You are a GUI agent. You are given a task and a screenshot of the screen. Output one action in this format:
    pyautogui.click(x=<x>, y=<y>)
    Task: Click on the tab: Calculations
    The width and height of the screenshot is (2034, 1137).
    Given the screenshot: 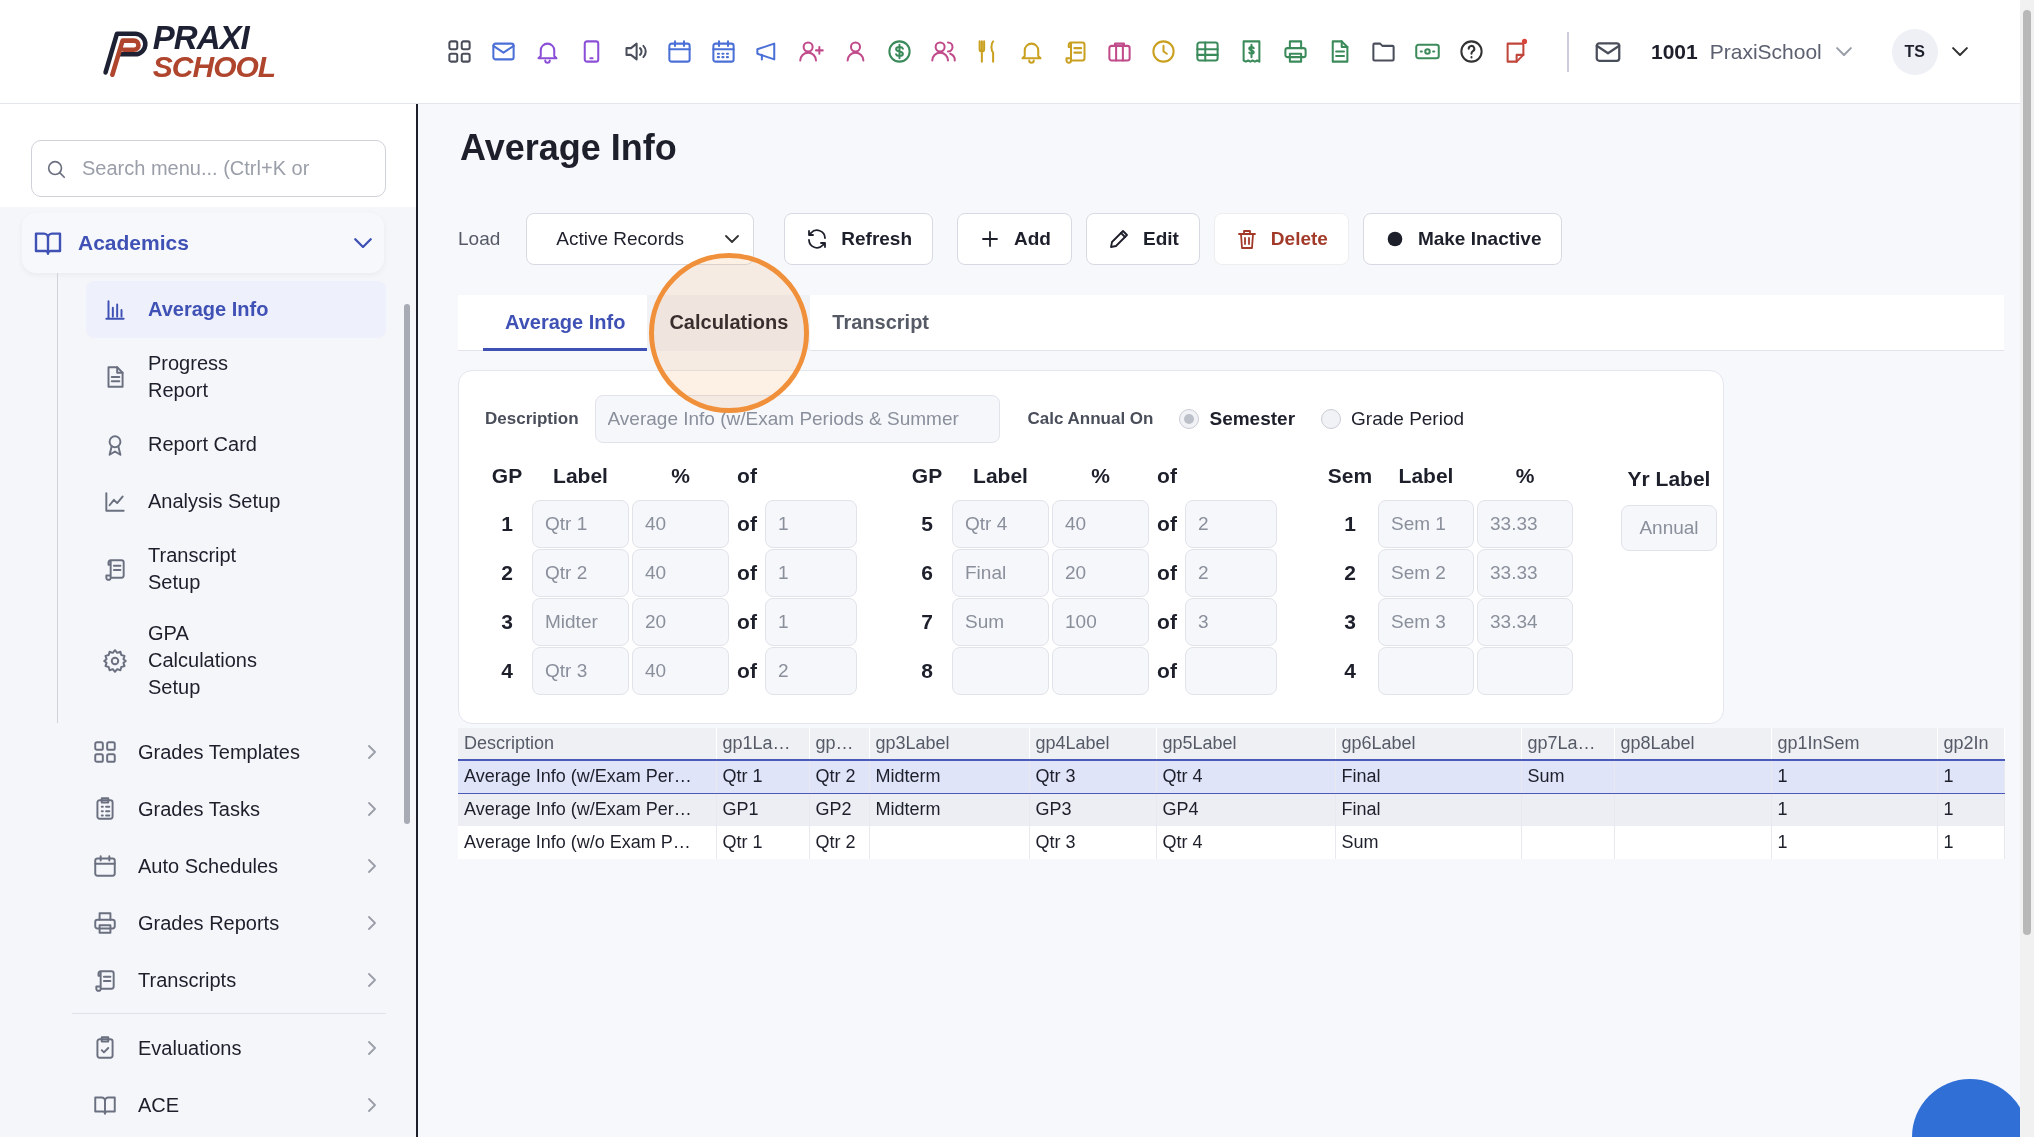 What is the action you would take?
    pyautogui.click(x=729, y=323)
    